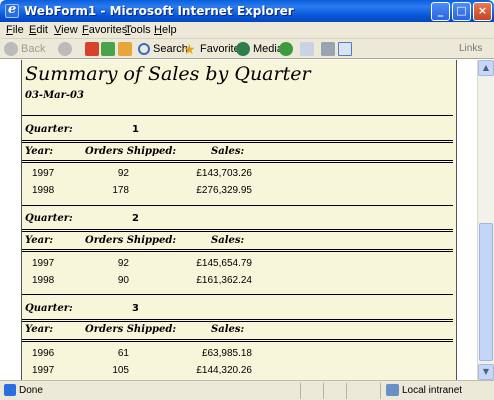  I want to click on search-icon, so click(144, 49).